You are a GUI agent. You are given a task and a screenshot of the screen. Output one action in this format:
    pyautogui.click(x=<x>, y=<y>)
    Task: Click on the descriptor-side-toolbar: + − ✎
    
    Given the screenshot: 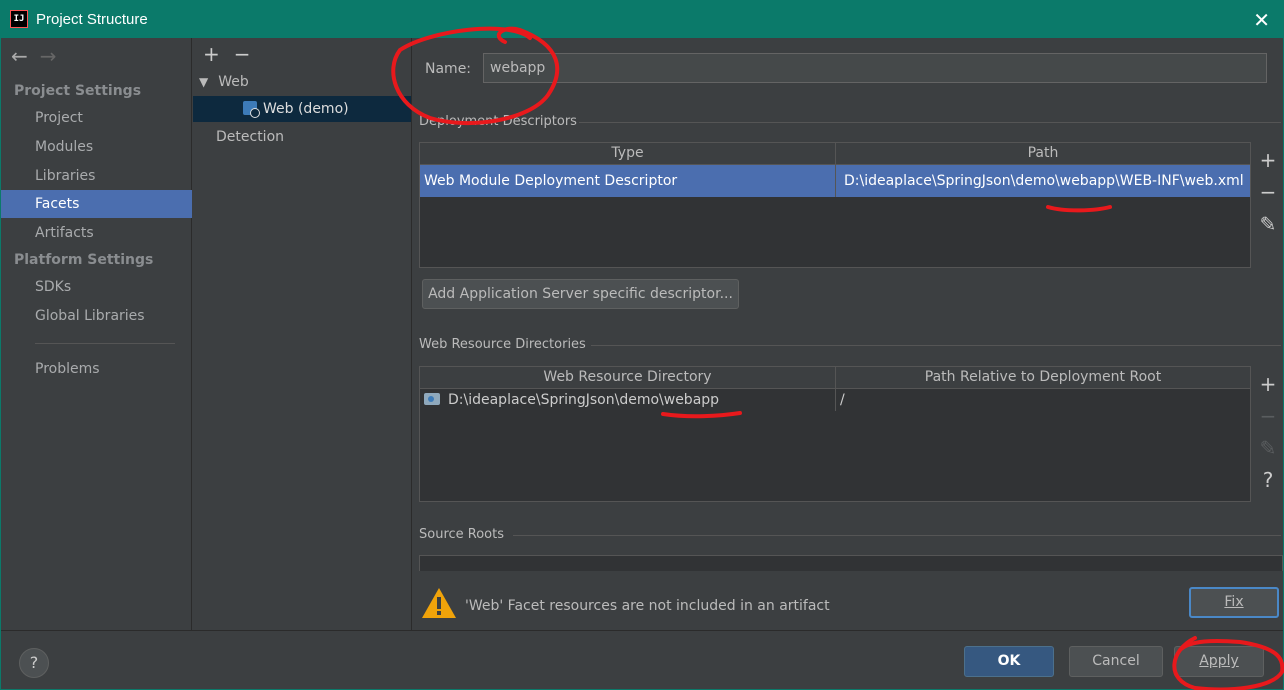 What is the action you would take?
    pyautogui.click(x=1268, y=192)
    